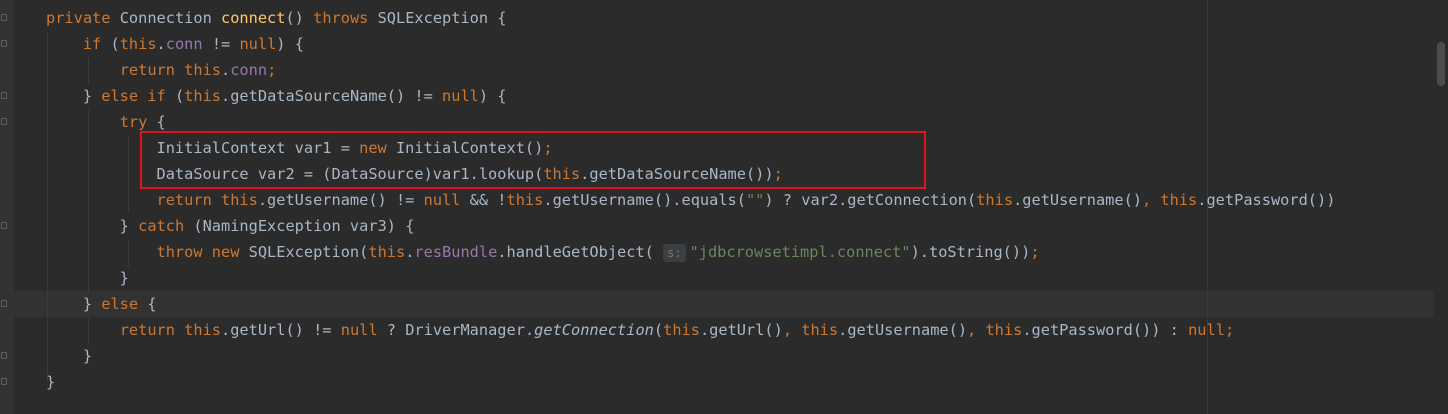  What do you see at coordinates (221, 44) in the screenshot?
I see `code-token: !=` at bounding box center [221, 44].